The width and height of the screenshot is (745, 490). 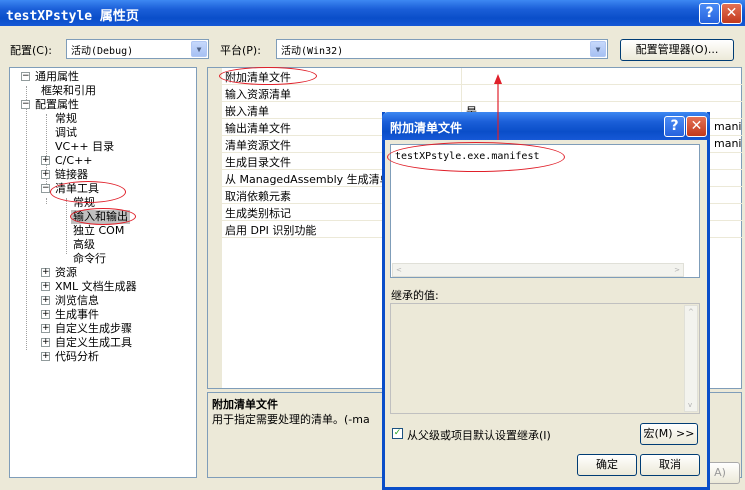 What do you see at coordinates (397, 433) in the screenshot?
I see `inherit-checkbox: ✓` at bounding box center [397, 433].